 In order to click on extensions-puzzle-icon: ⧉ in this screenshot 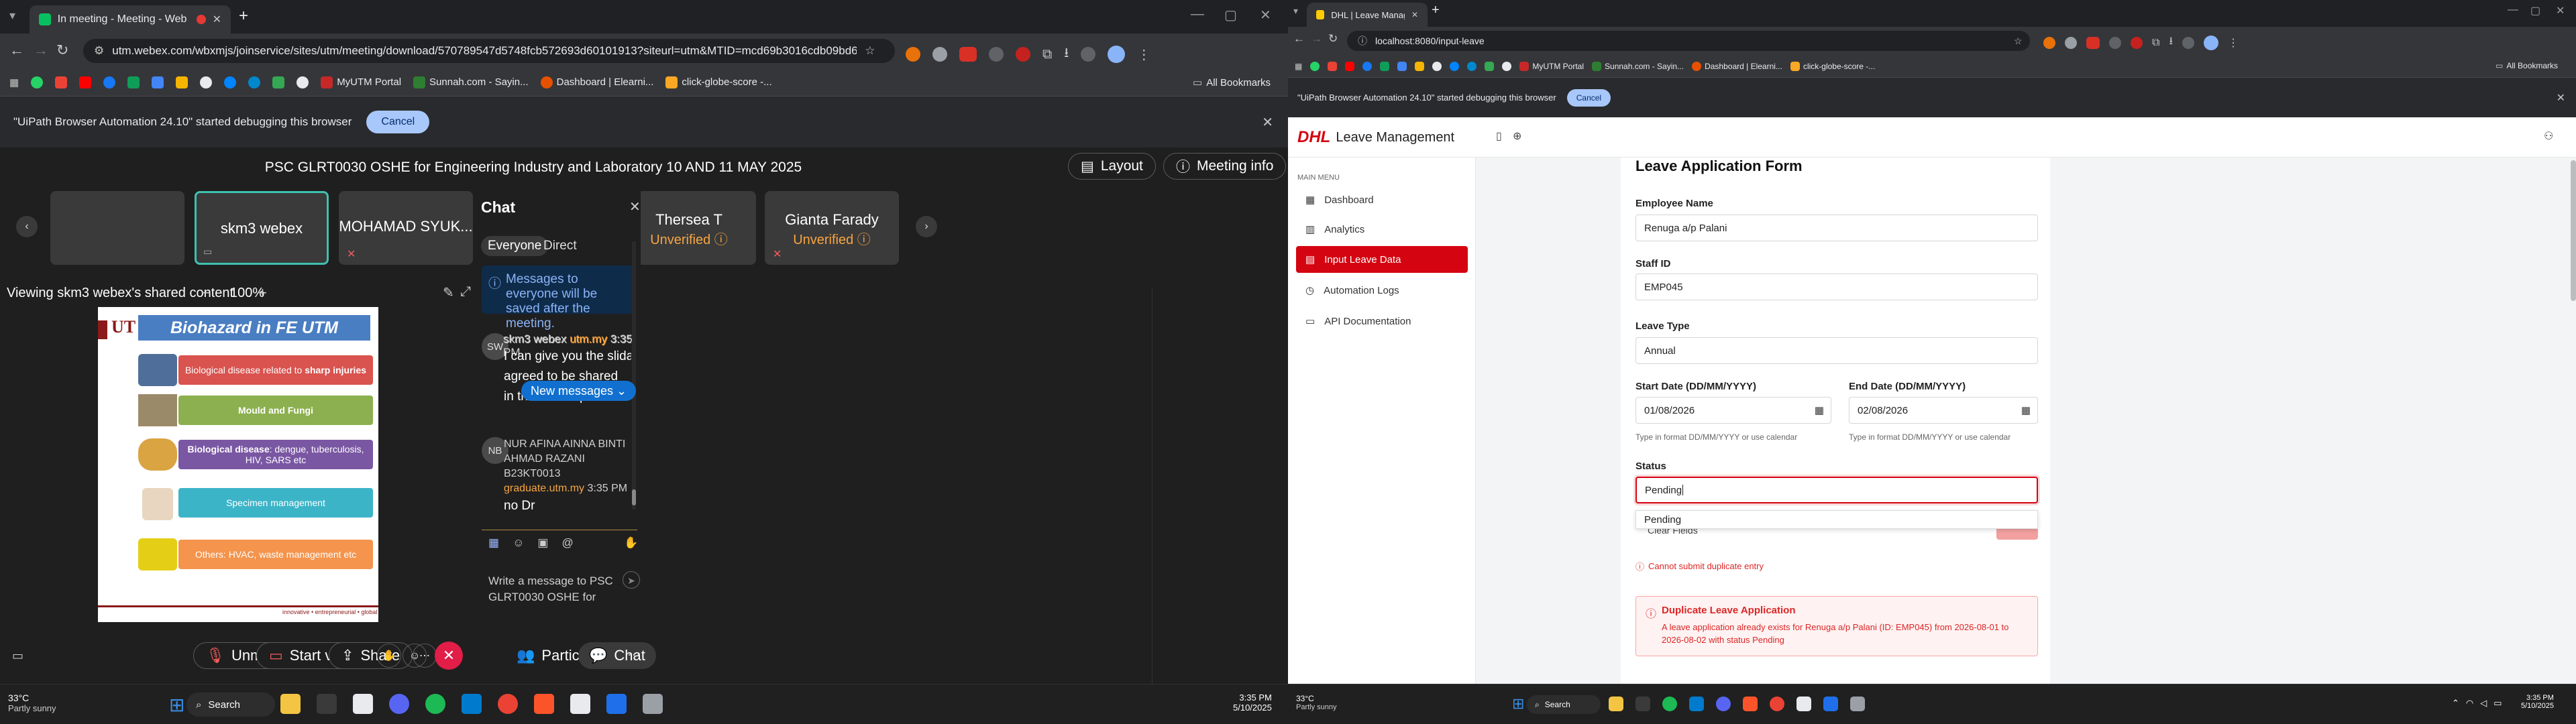, I will do `click(2155, 43)`.